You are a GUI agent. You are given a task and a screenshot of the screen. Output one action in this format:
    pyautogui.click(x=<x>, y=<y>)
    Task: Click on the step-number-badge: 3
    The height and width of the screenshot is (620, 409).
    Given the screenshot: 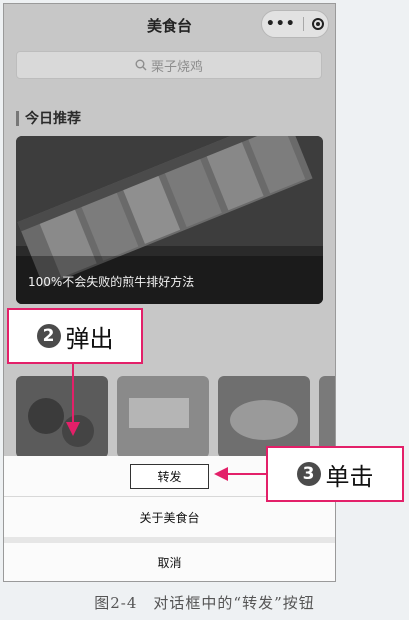 What is the action you would take?
    pyautogui.click(x=308, y=474)
    